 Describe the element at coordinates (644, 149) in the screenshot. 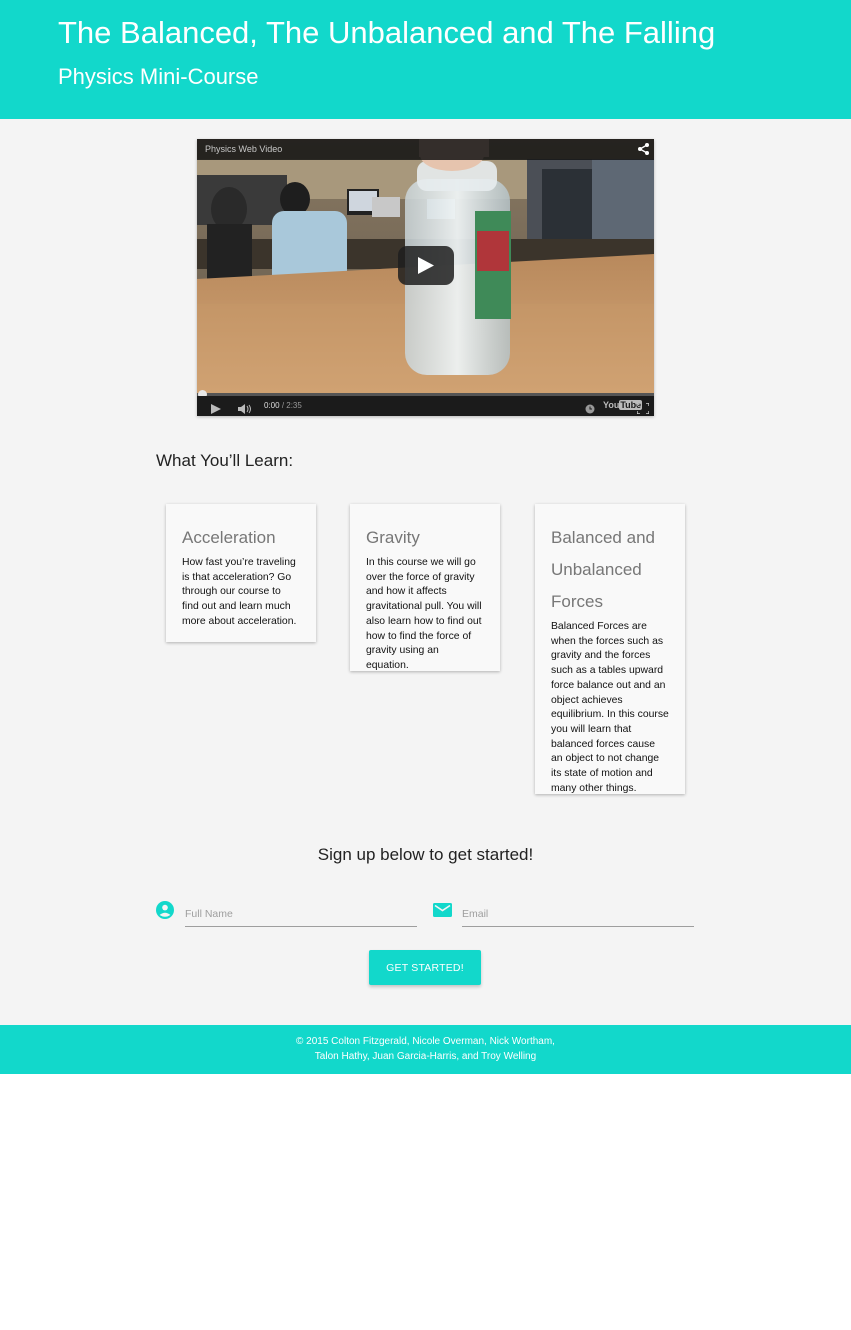

I see `share-icon` at that location.